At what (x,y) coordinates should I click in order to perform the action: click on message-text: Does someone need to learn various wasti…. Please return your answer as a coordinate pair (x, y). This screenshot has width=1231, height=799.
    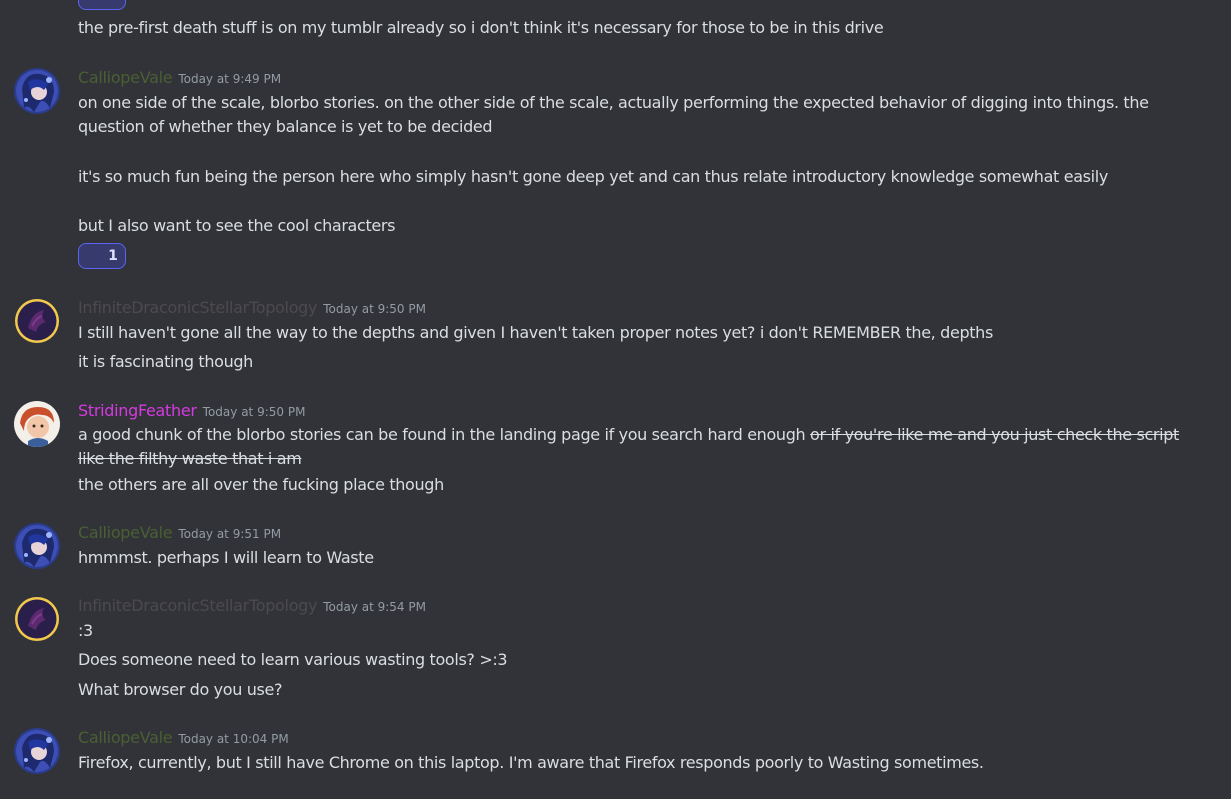
    Looking at the image, I should click on (293, 659).